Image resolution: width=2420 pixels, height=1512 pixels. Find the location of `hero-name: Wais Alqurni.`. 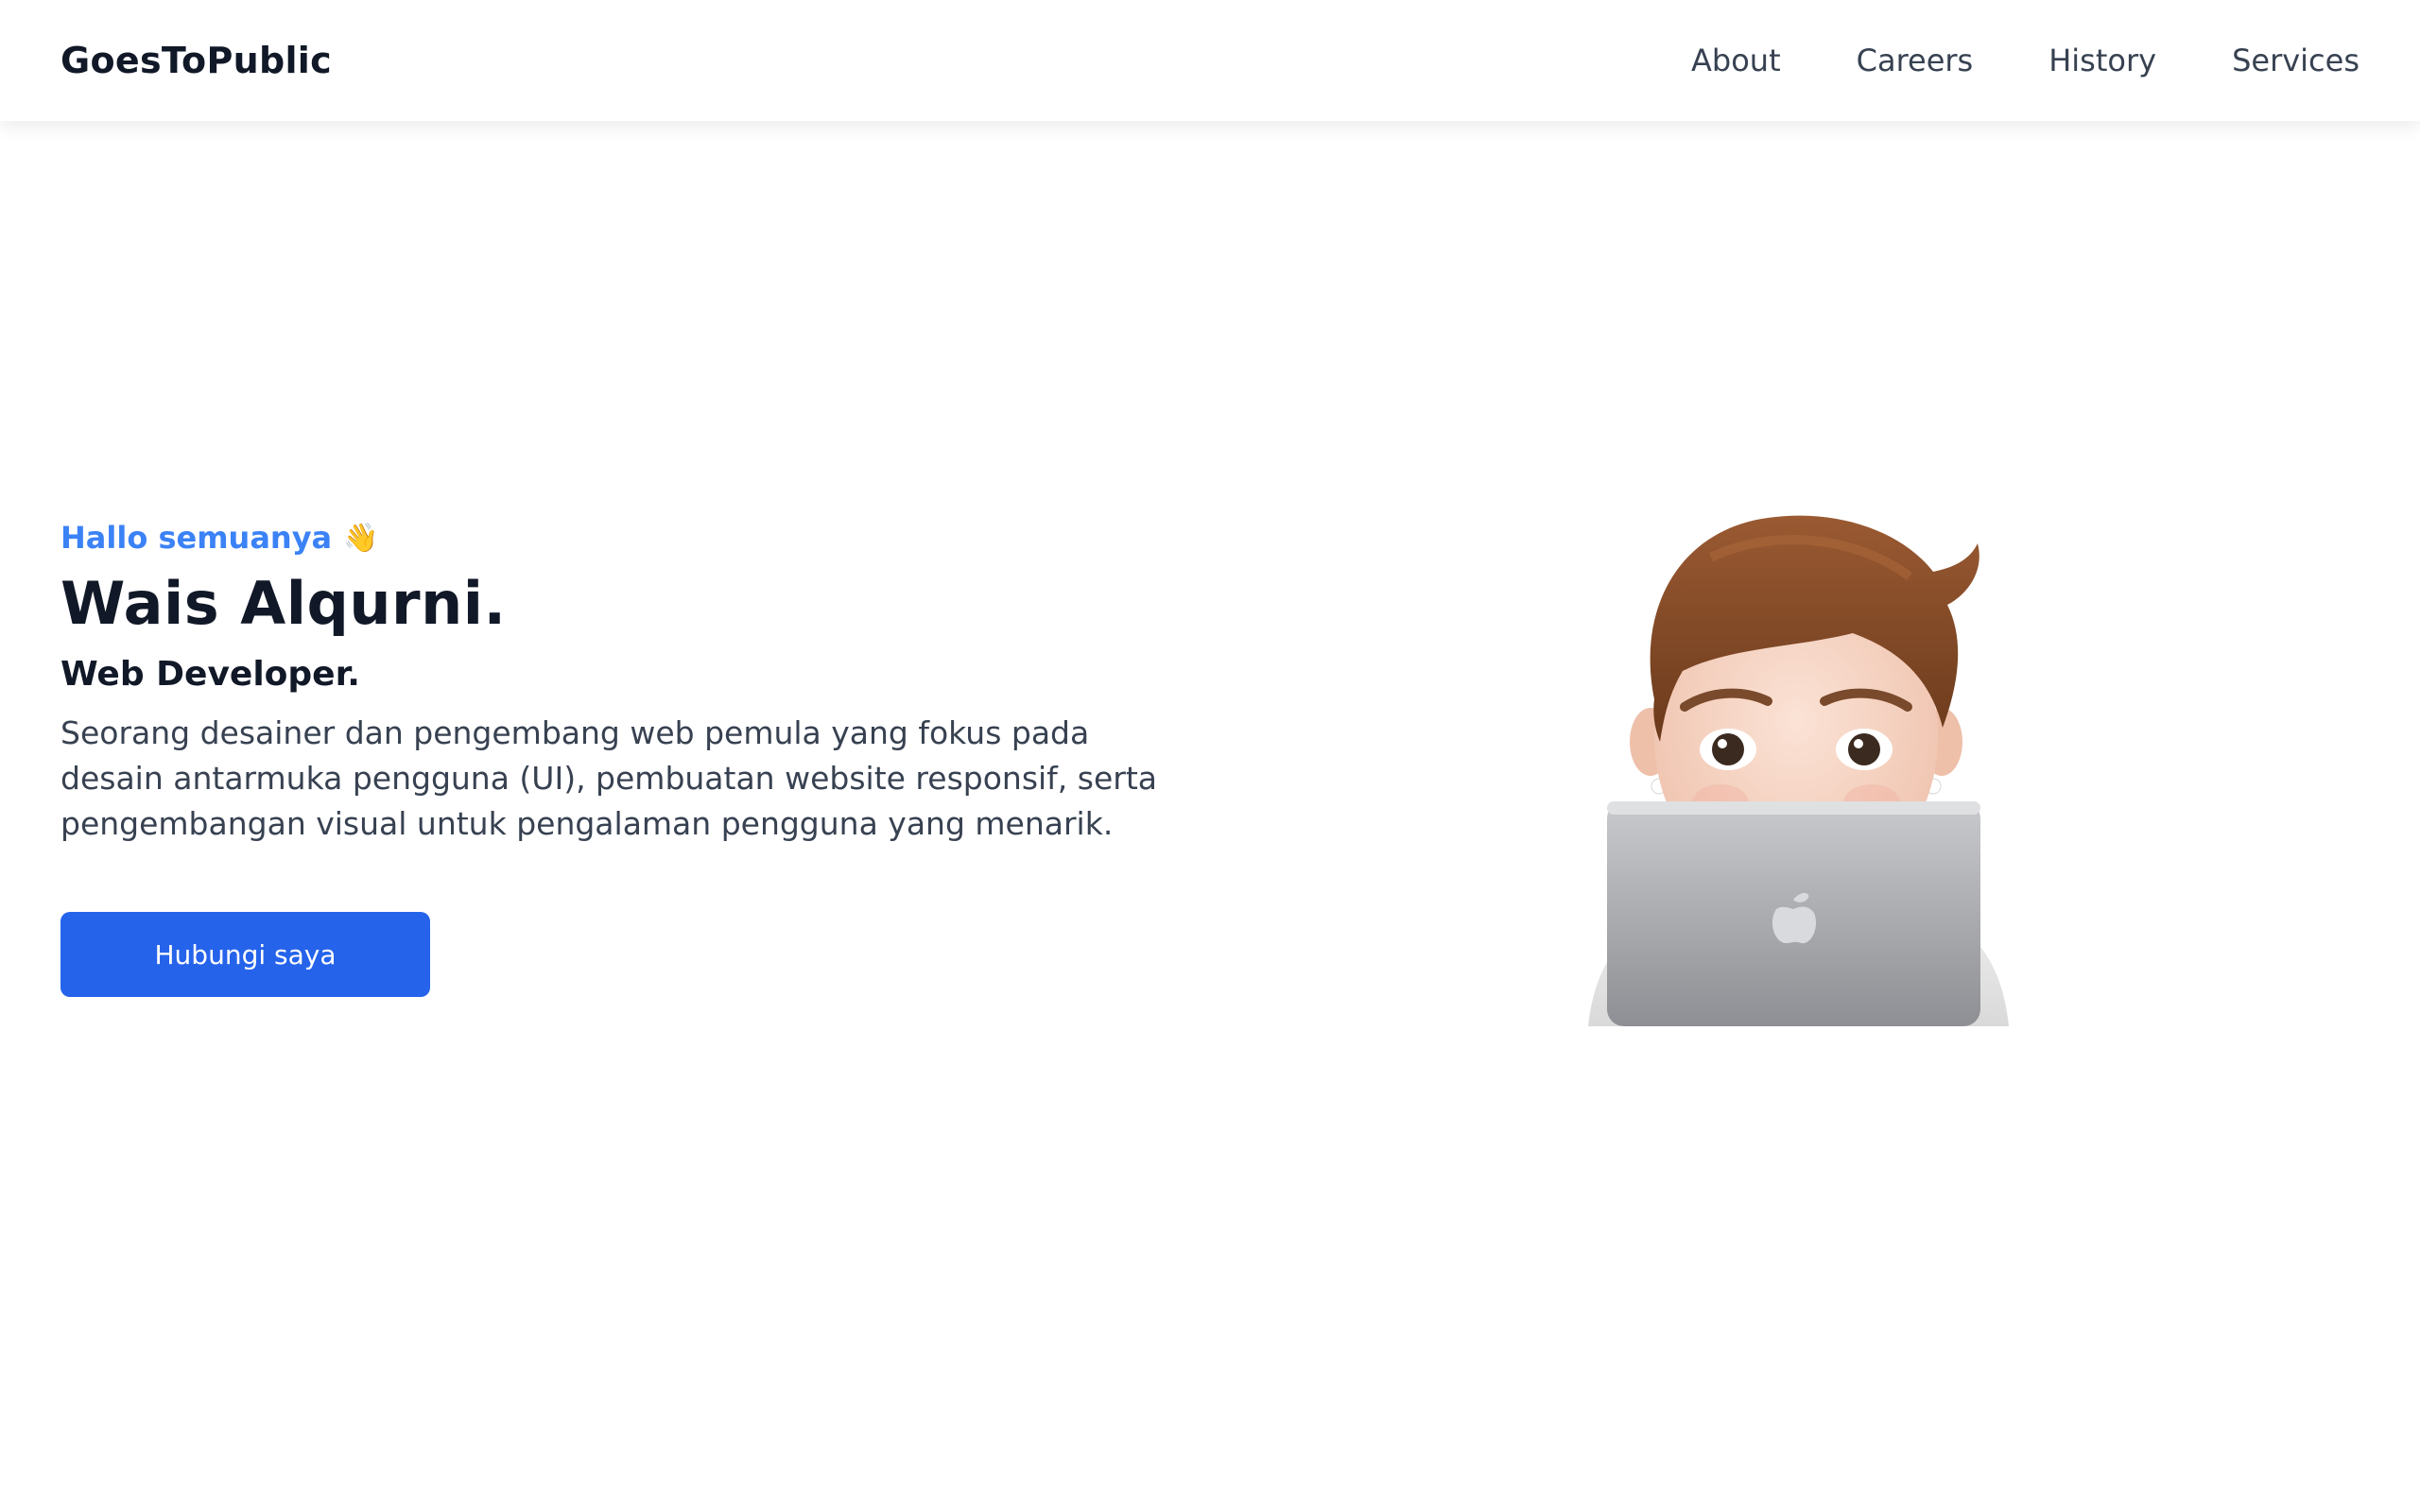

hero-name: Wais Alqurni. is located at coordinates (283, 603).